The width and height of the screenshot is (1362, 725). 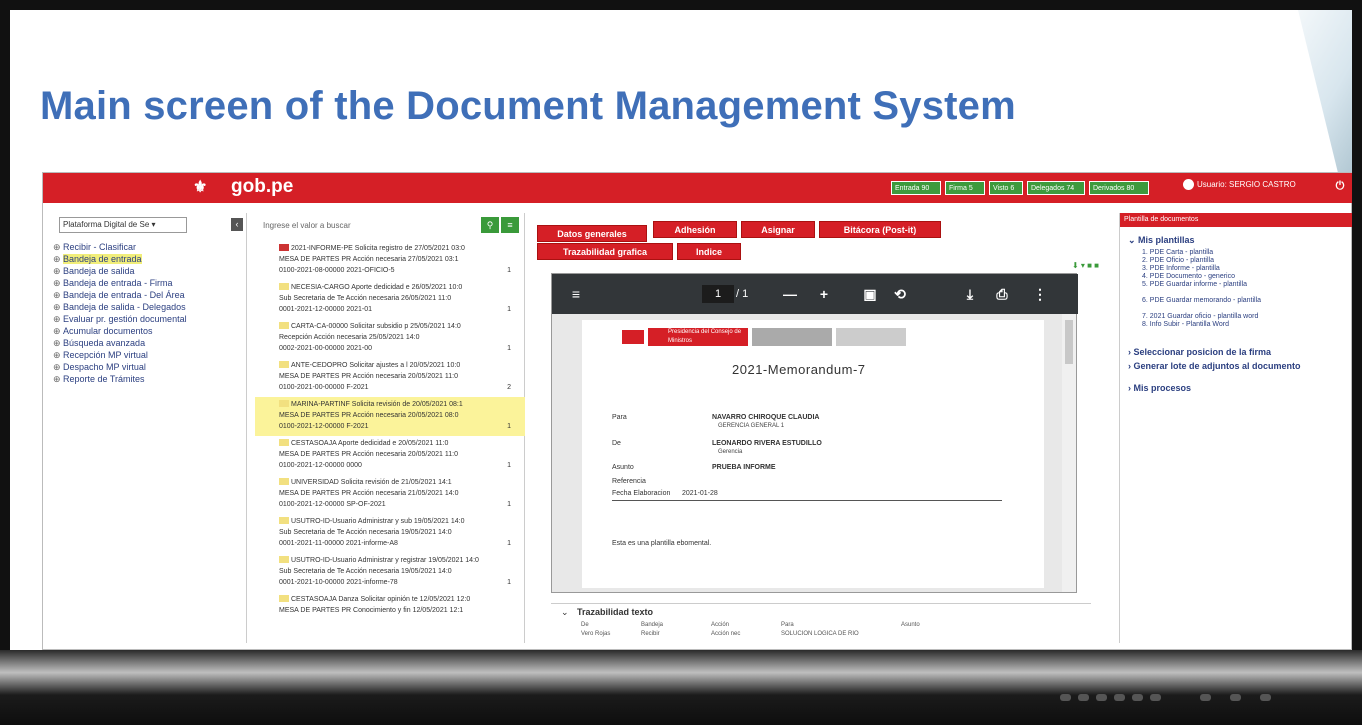 I want to click on template-link: 4. PDE Documento - generico, so click(x=1242, y=277).